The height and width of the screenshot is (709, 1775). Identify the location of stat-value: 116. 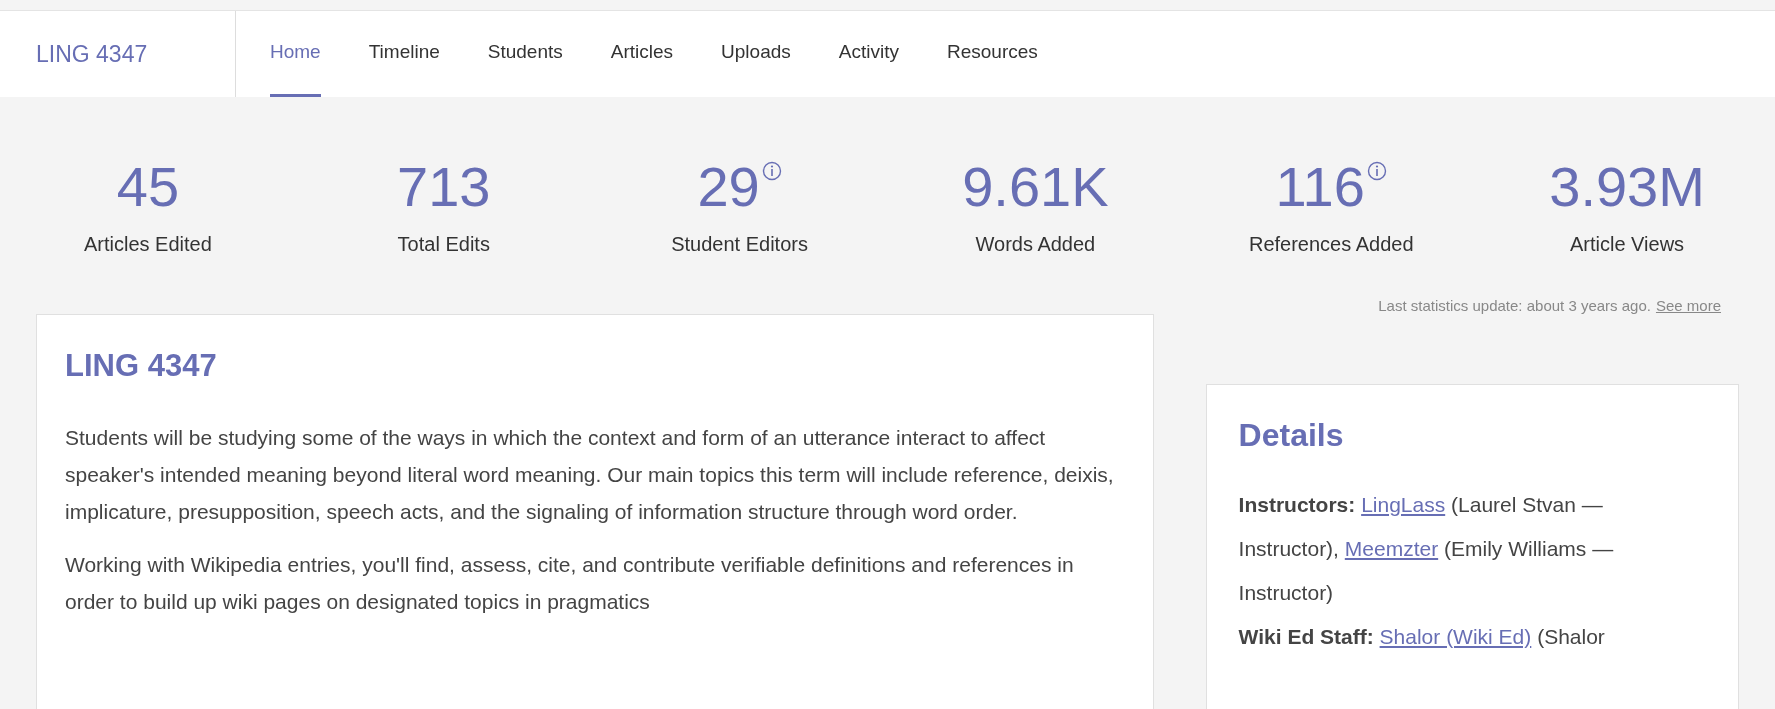
(1320, 187).